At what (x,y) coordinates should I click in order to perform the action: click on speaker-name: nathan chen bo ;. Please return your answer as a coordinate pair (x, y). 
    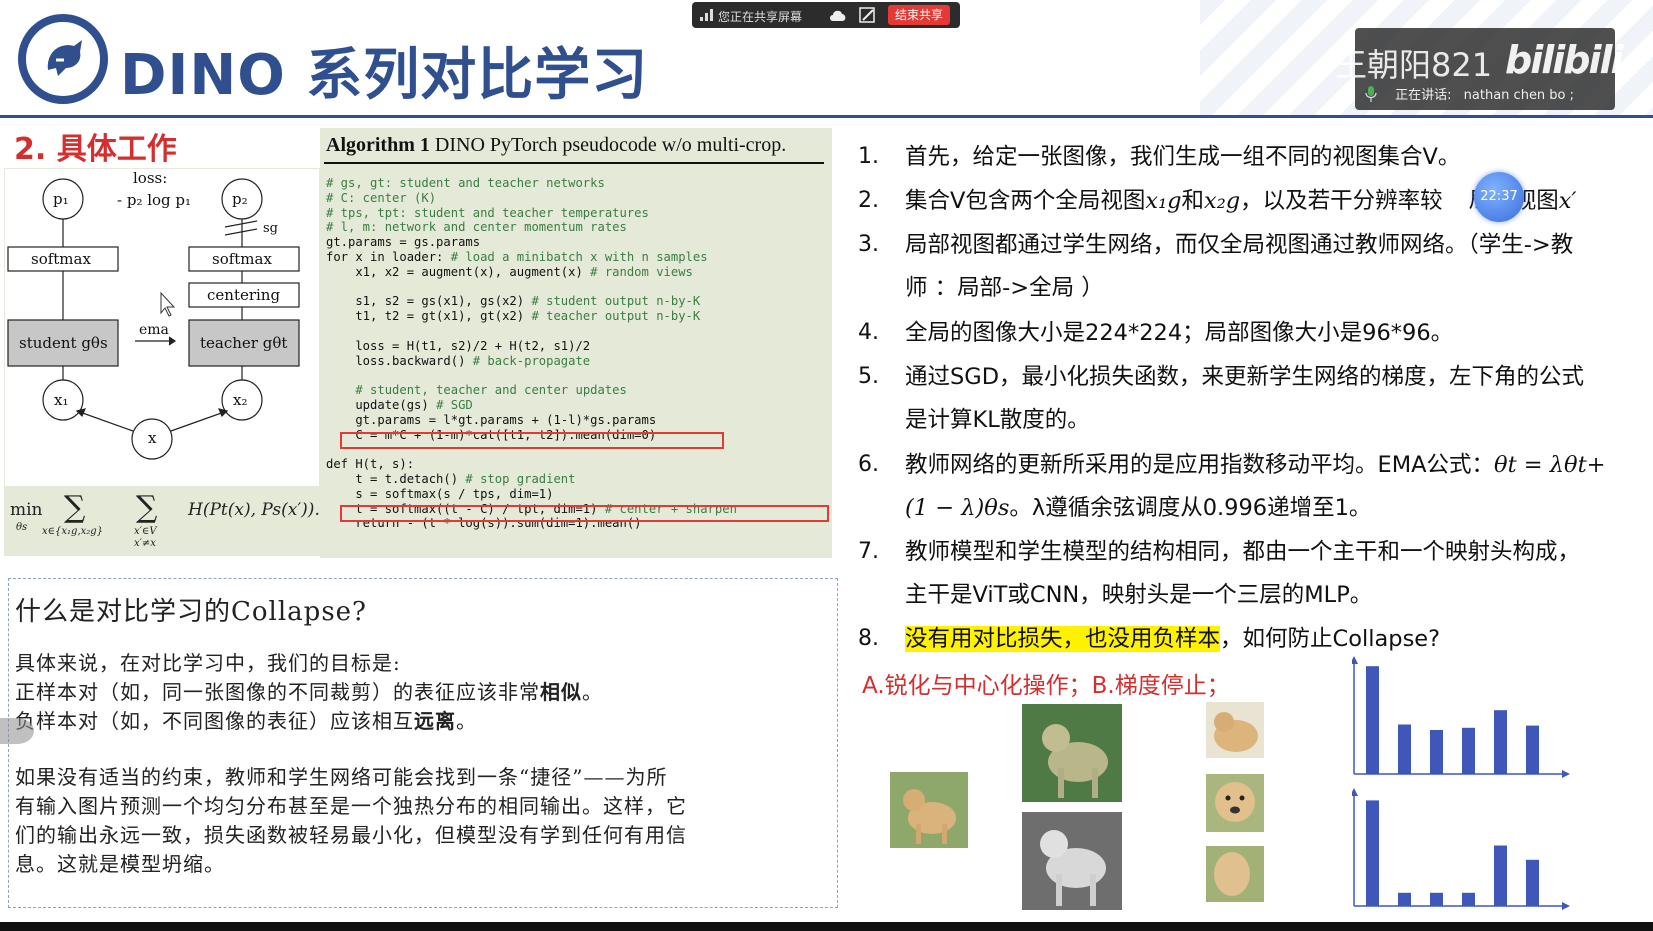
    Looking at the image, I should click on (1519, 95).